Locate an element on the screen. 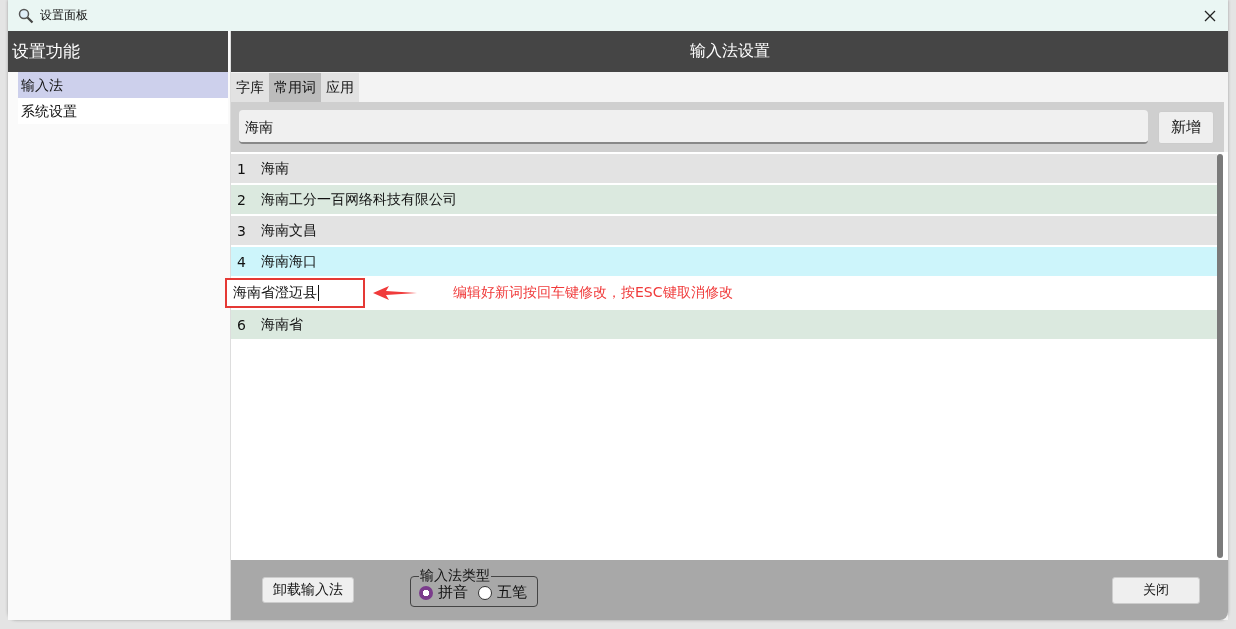 This screenshot has width=1236, height=629. add-button: 新增 is located at coordinates (1186, 127).